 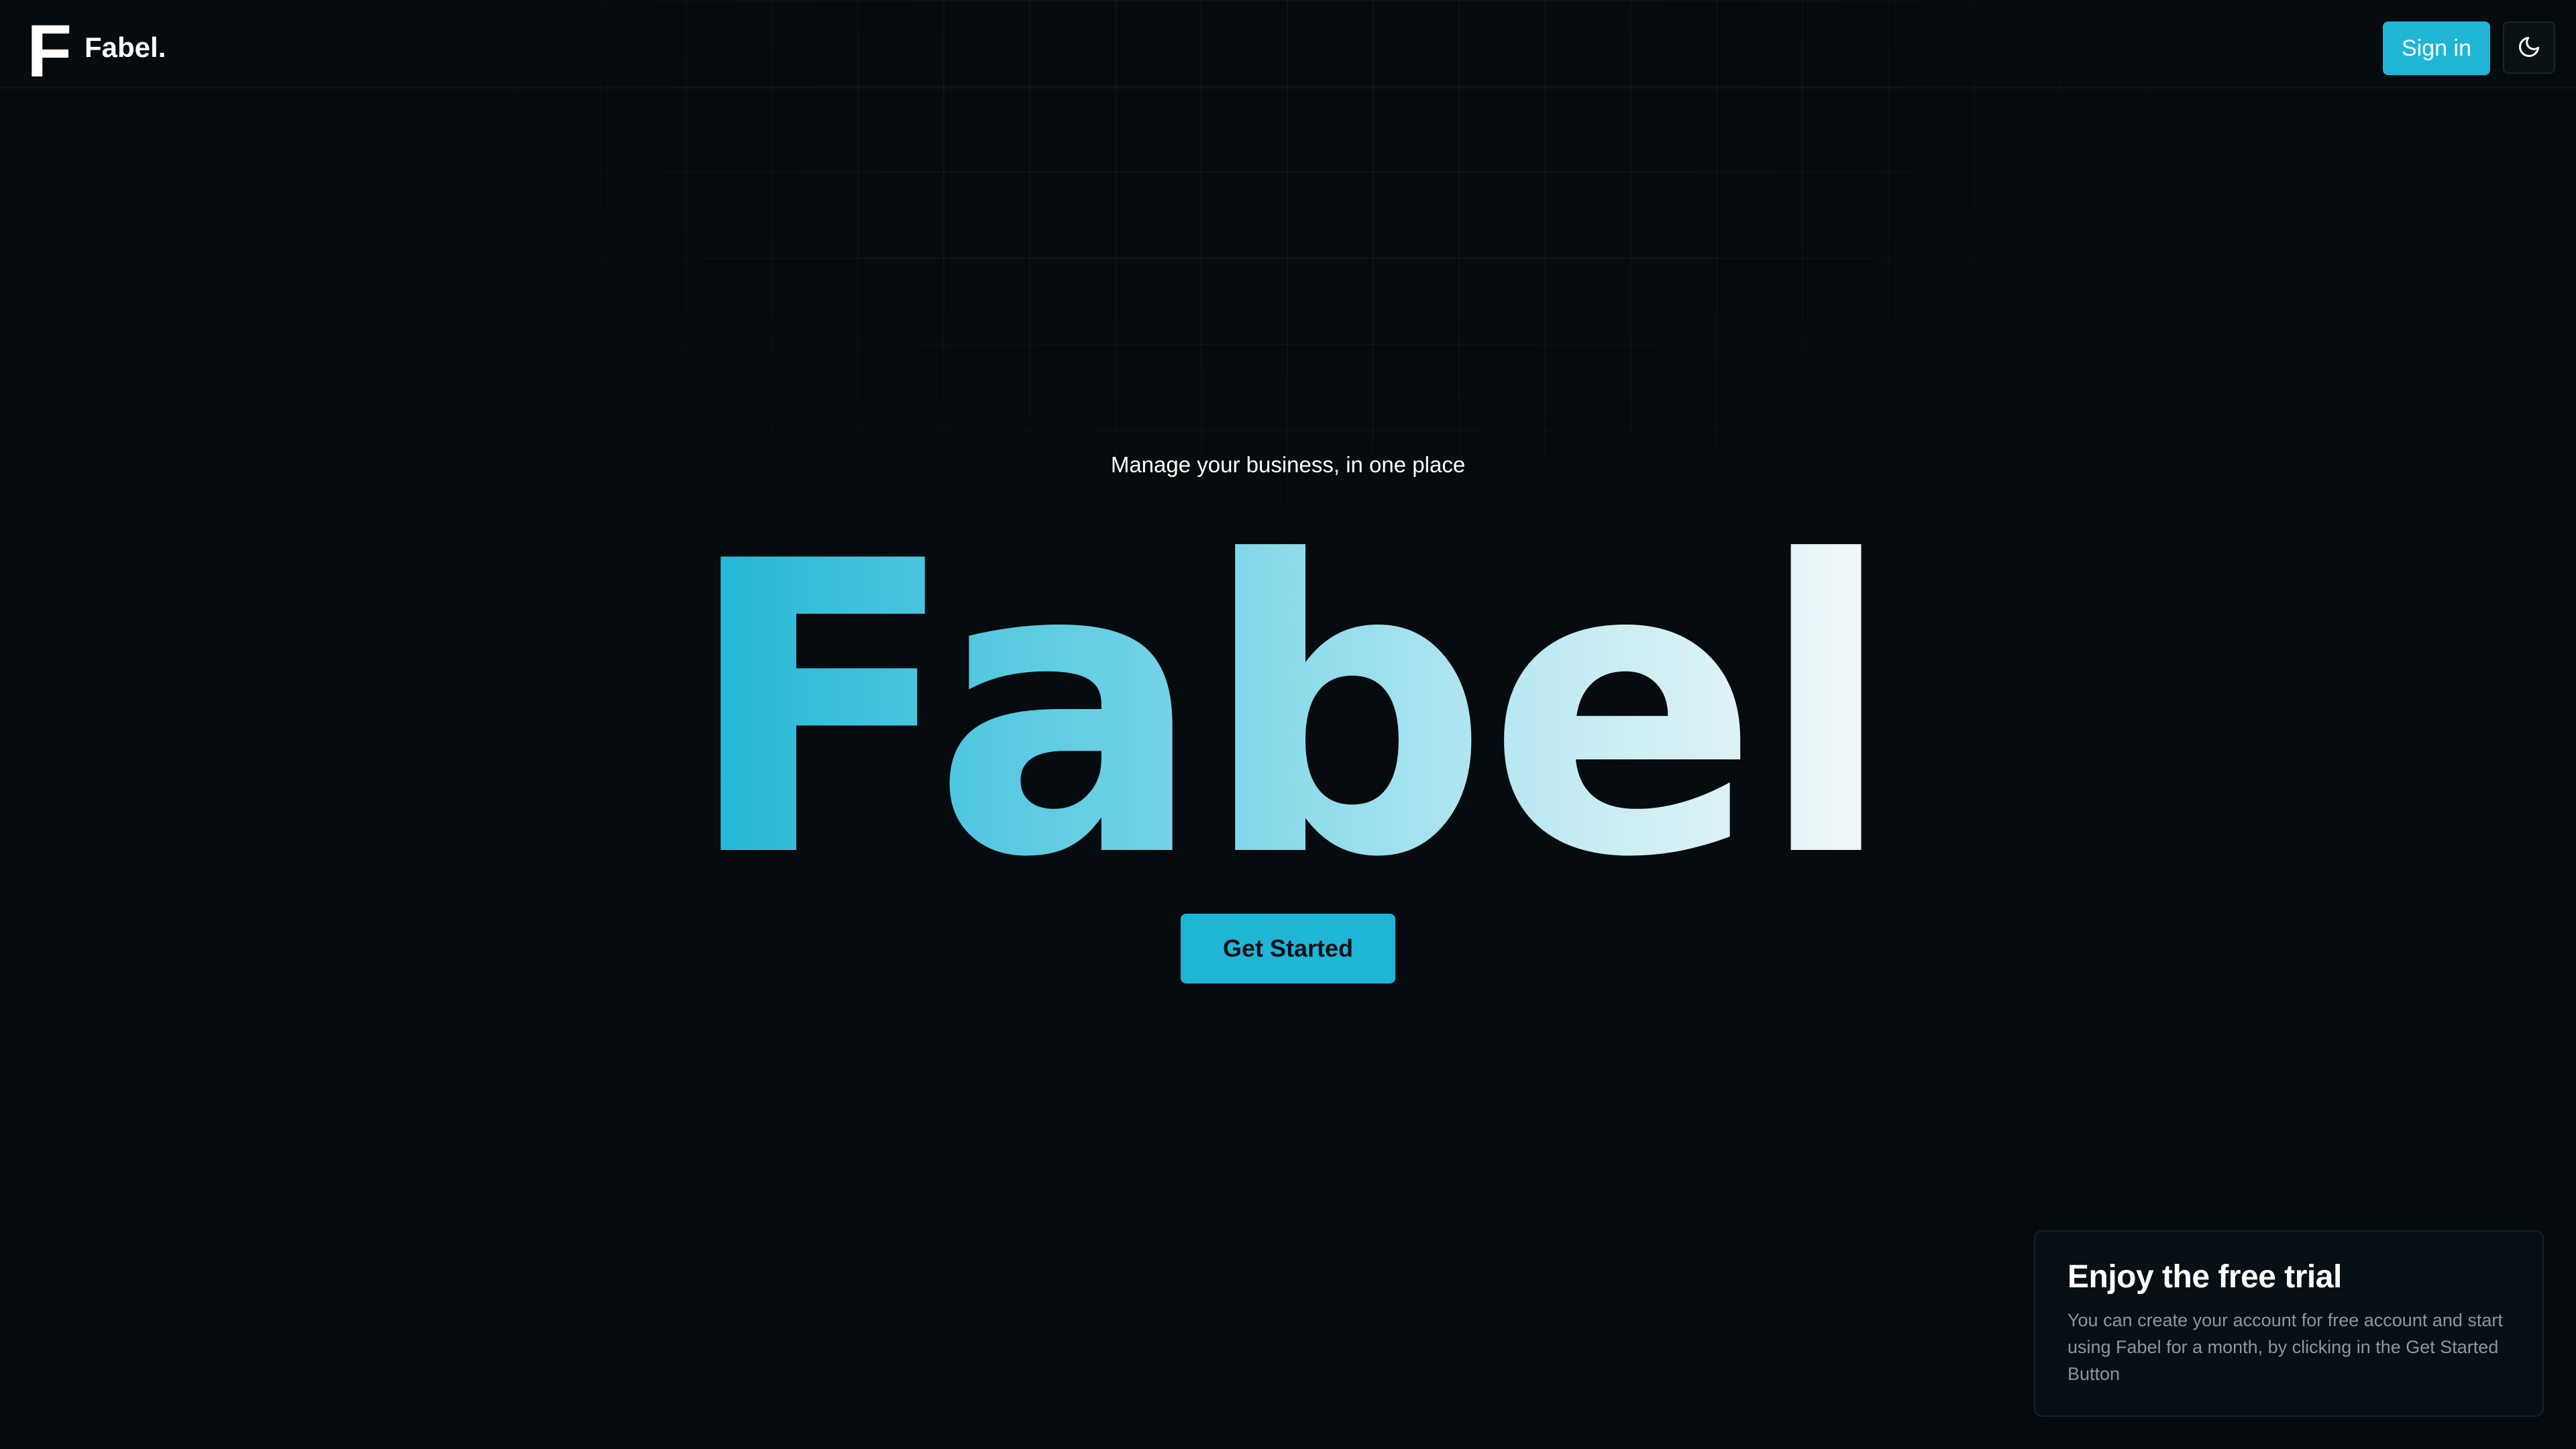 I want to click on sign-in-button: Sign in, so click(x=2436, y=48).